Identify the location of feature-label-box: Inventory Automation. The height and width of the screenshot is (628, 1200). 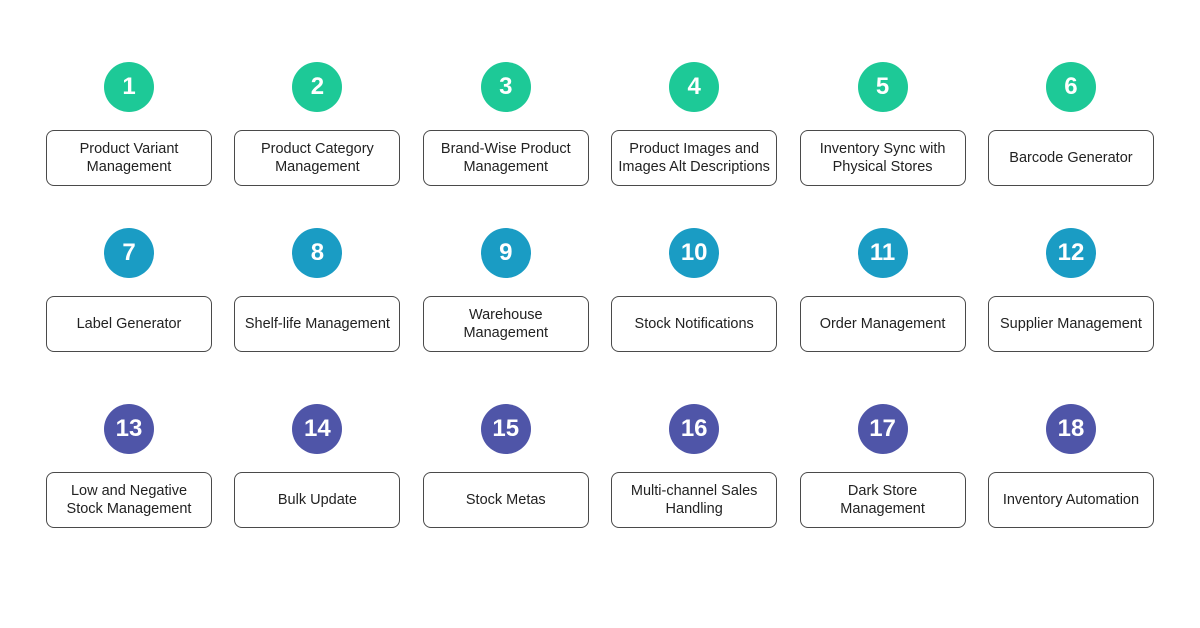
(1070, 500).